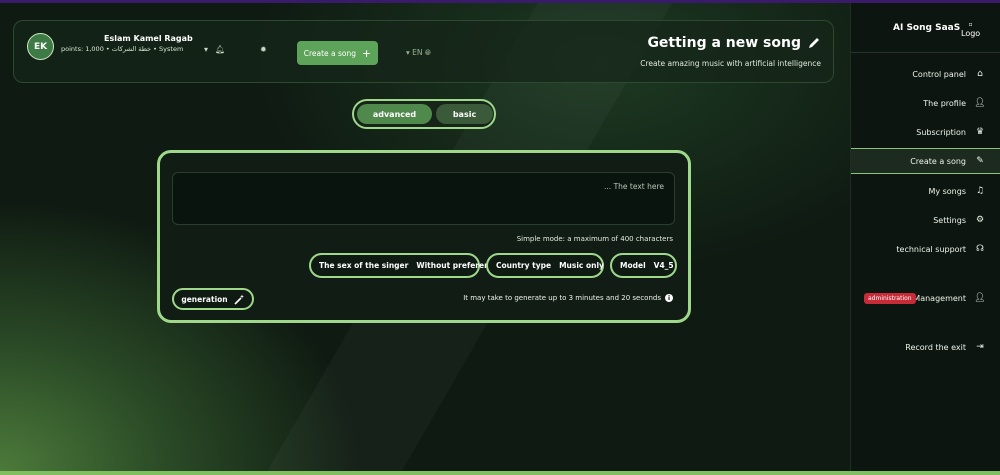 The height and width of the screenshot is (475, 1000). I want to click on language-selector: ▾ EN 🌐︎, so click(418, 53).